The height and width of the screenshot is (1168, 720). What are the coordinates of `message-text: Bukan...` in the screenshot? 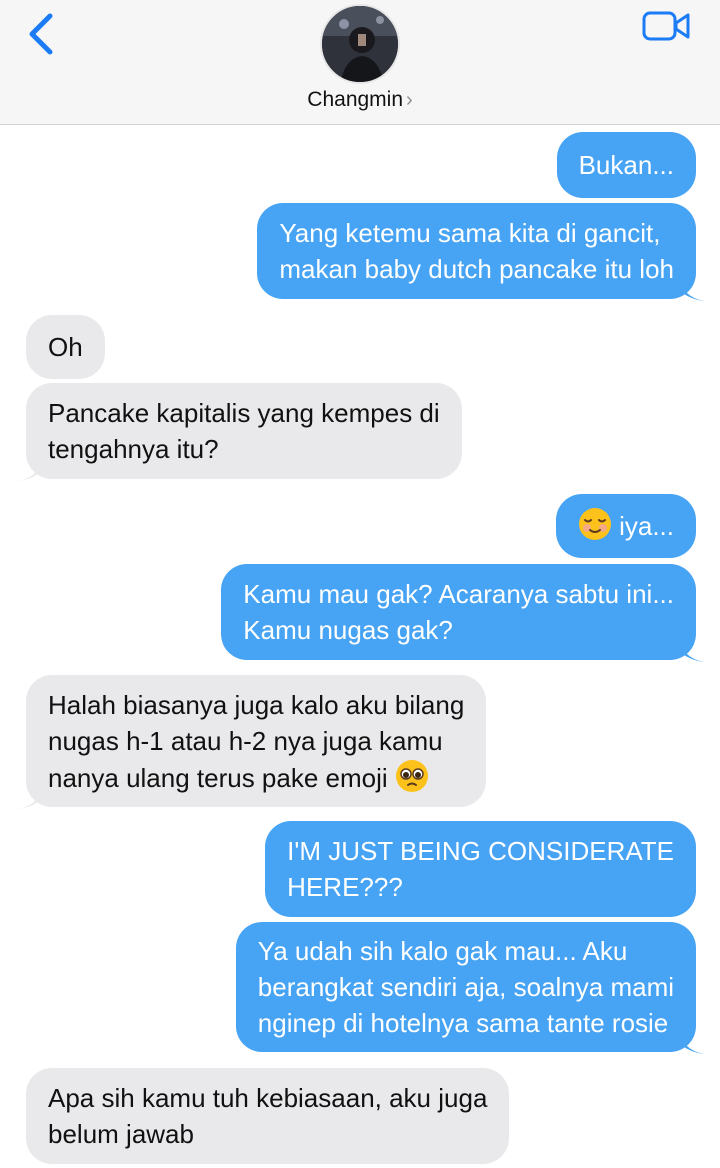 It's located at (626, 165).